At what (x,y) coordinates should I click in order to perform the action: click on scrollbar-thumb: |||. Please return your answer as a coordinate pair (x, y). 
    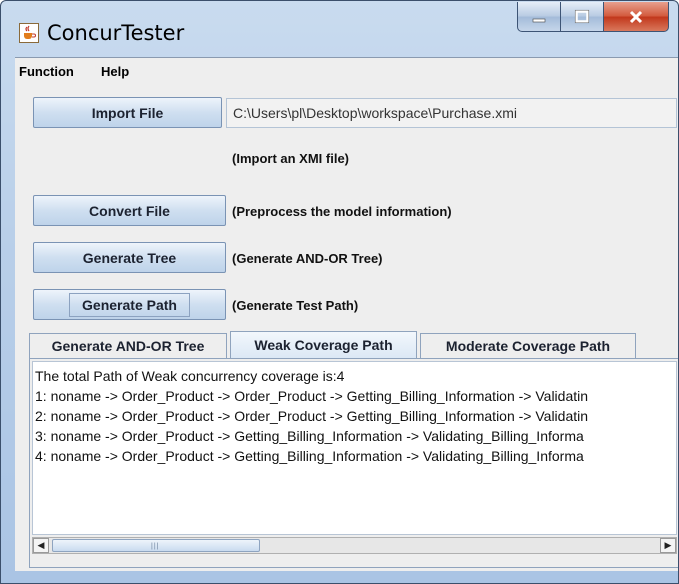
    Looking at the image, I should click on (156, 545).